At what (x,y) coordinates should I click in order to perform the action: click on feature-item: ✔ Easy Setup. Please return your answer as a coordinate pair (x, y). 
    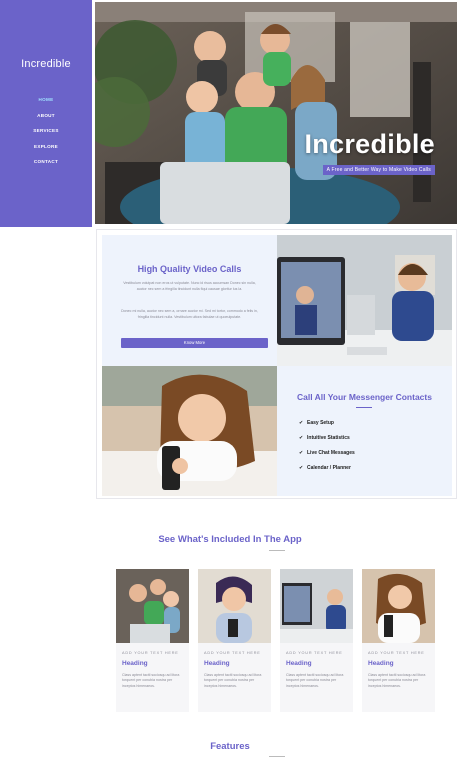
    Looking at the image, I should click on (316, 423).